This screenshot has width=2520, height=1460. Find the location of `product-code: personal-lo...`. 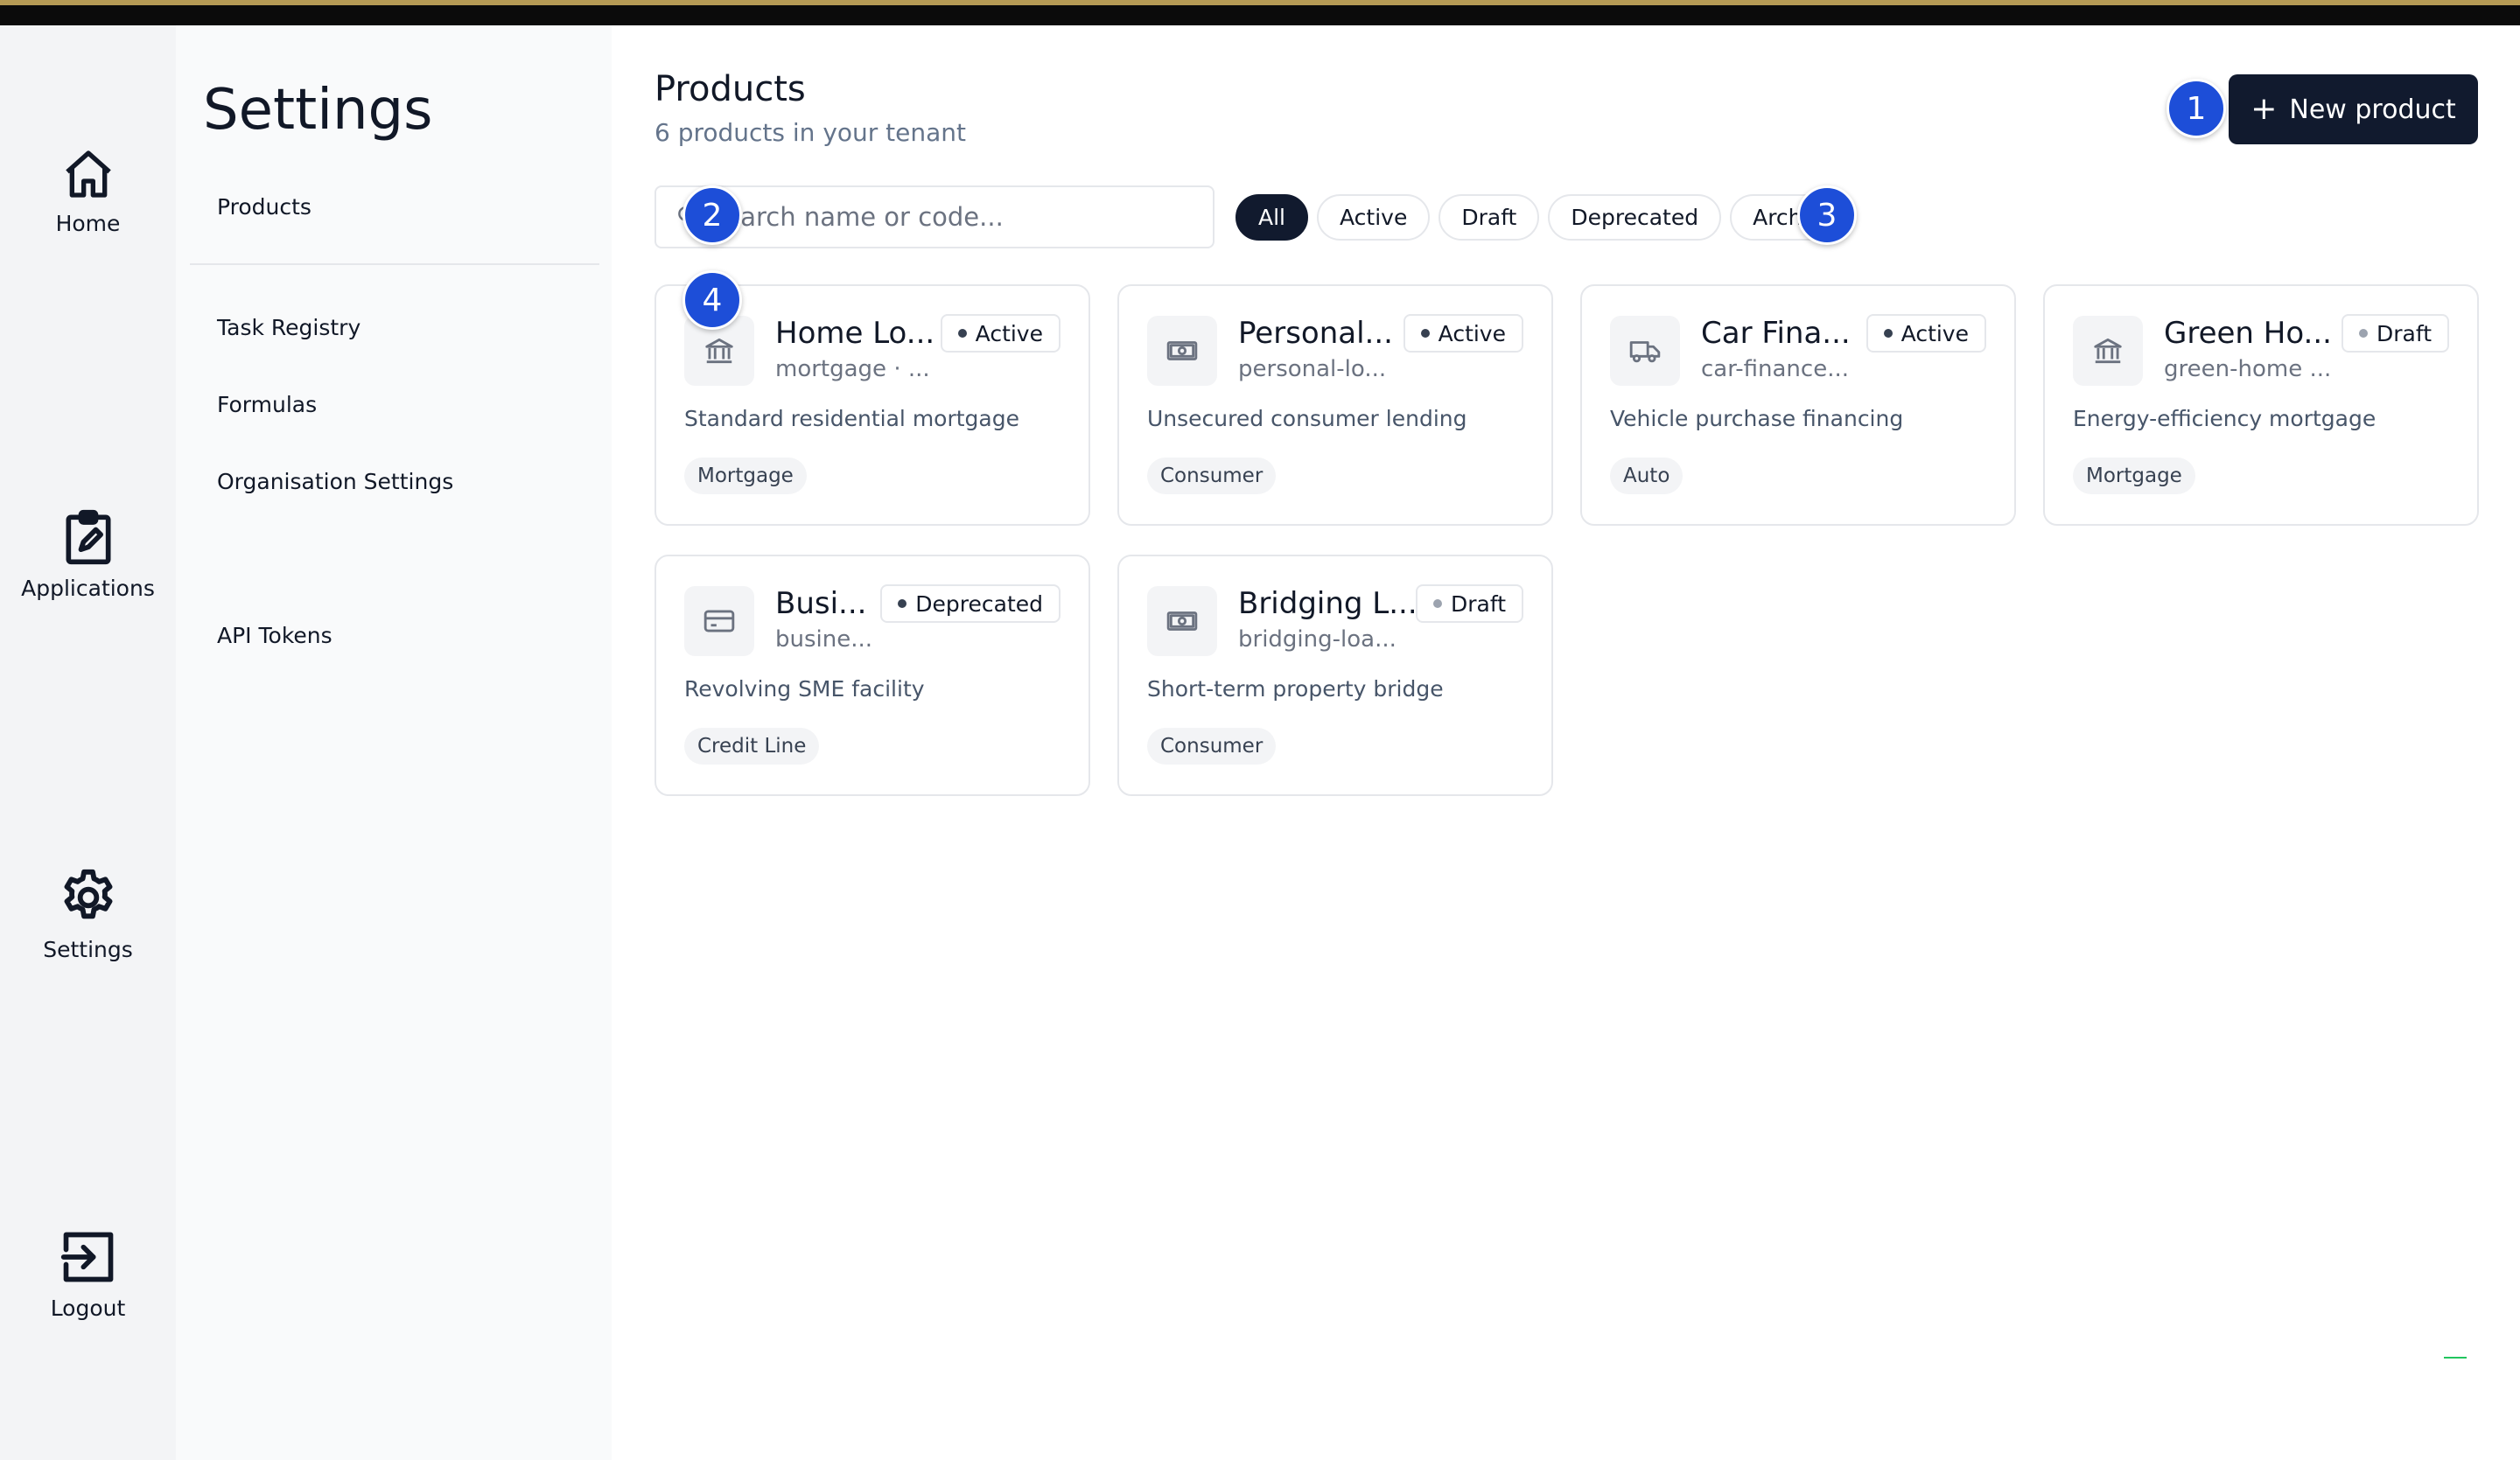

product-code: personal-lo... is located at coordinates (1312, 369).